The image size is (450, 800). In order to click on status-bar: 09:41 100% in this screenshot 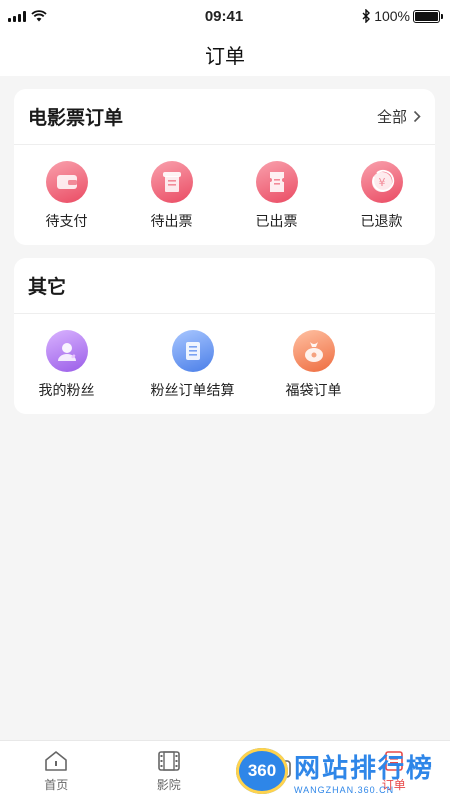, I will do `click(225, 16)`.